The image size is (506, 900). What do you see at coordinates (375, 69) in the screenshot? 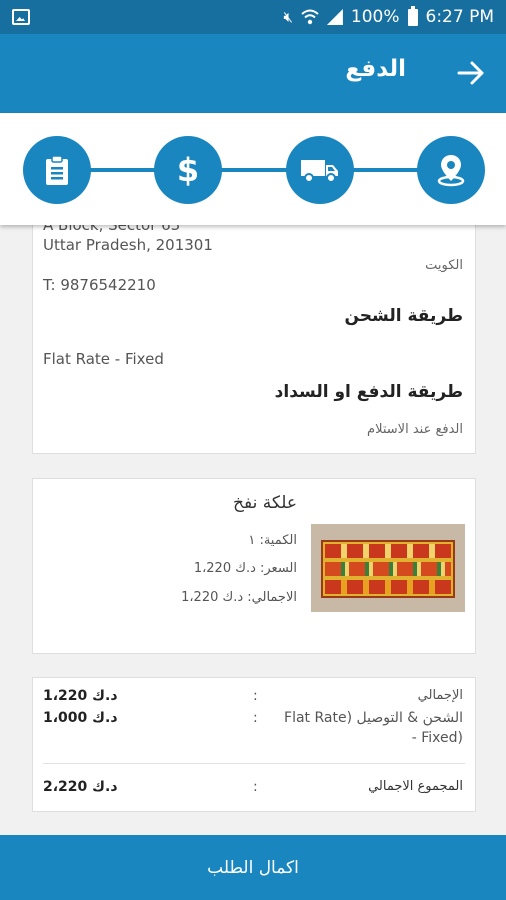
I see `page-title: الدفع` at bounding box center [375, 69].